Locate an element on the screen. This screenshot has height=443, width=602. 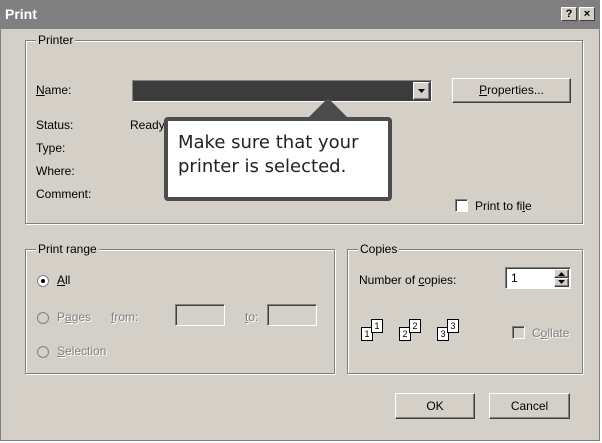
printer-dropdown-button is located at coordinates (421, 91).